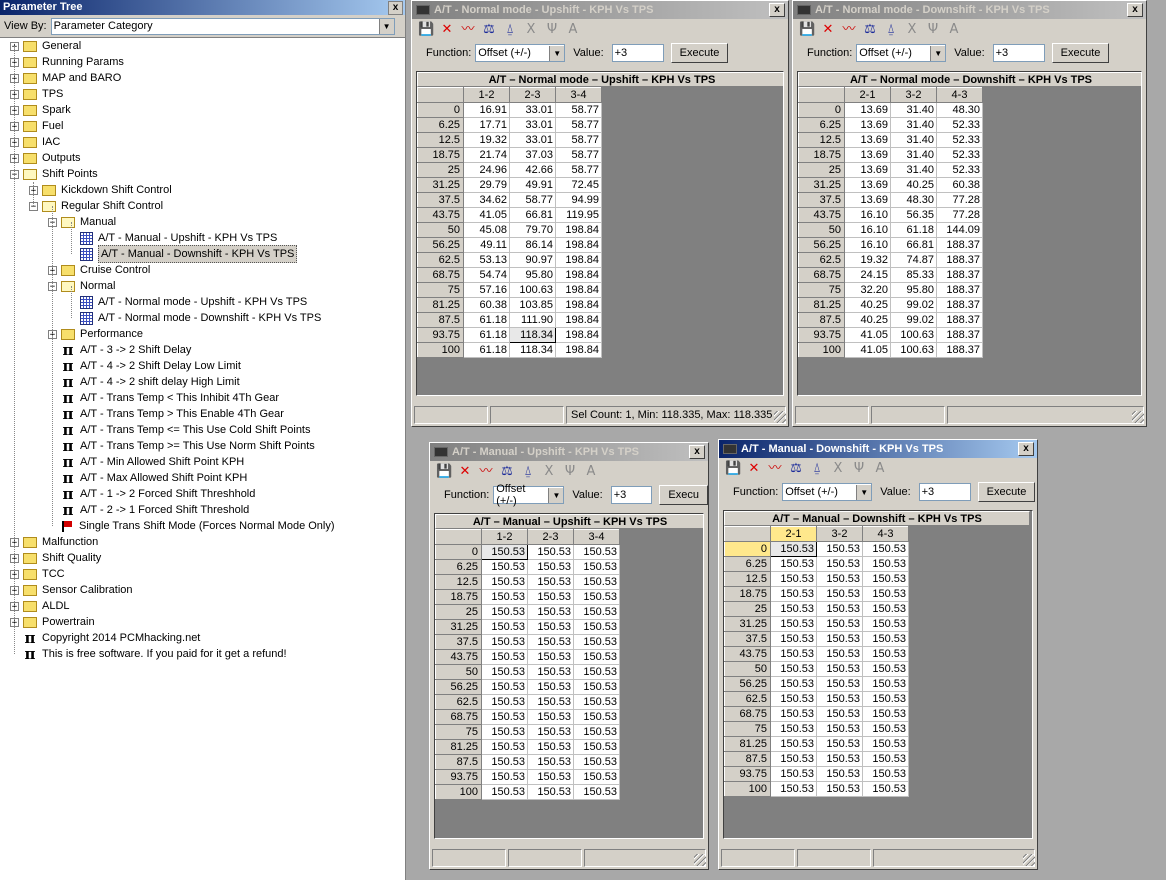  Describe the element at coordinates (827, 492) in the screenshot. I see `function-select: Offset (+/-) ▼` at that location.